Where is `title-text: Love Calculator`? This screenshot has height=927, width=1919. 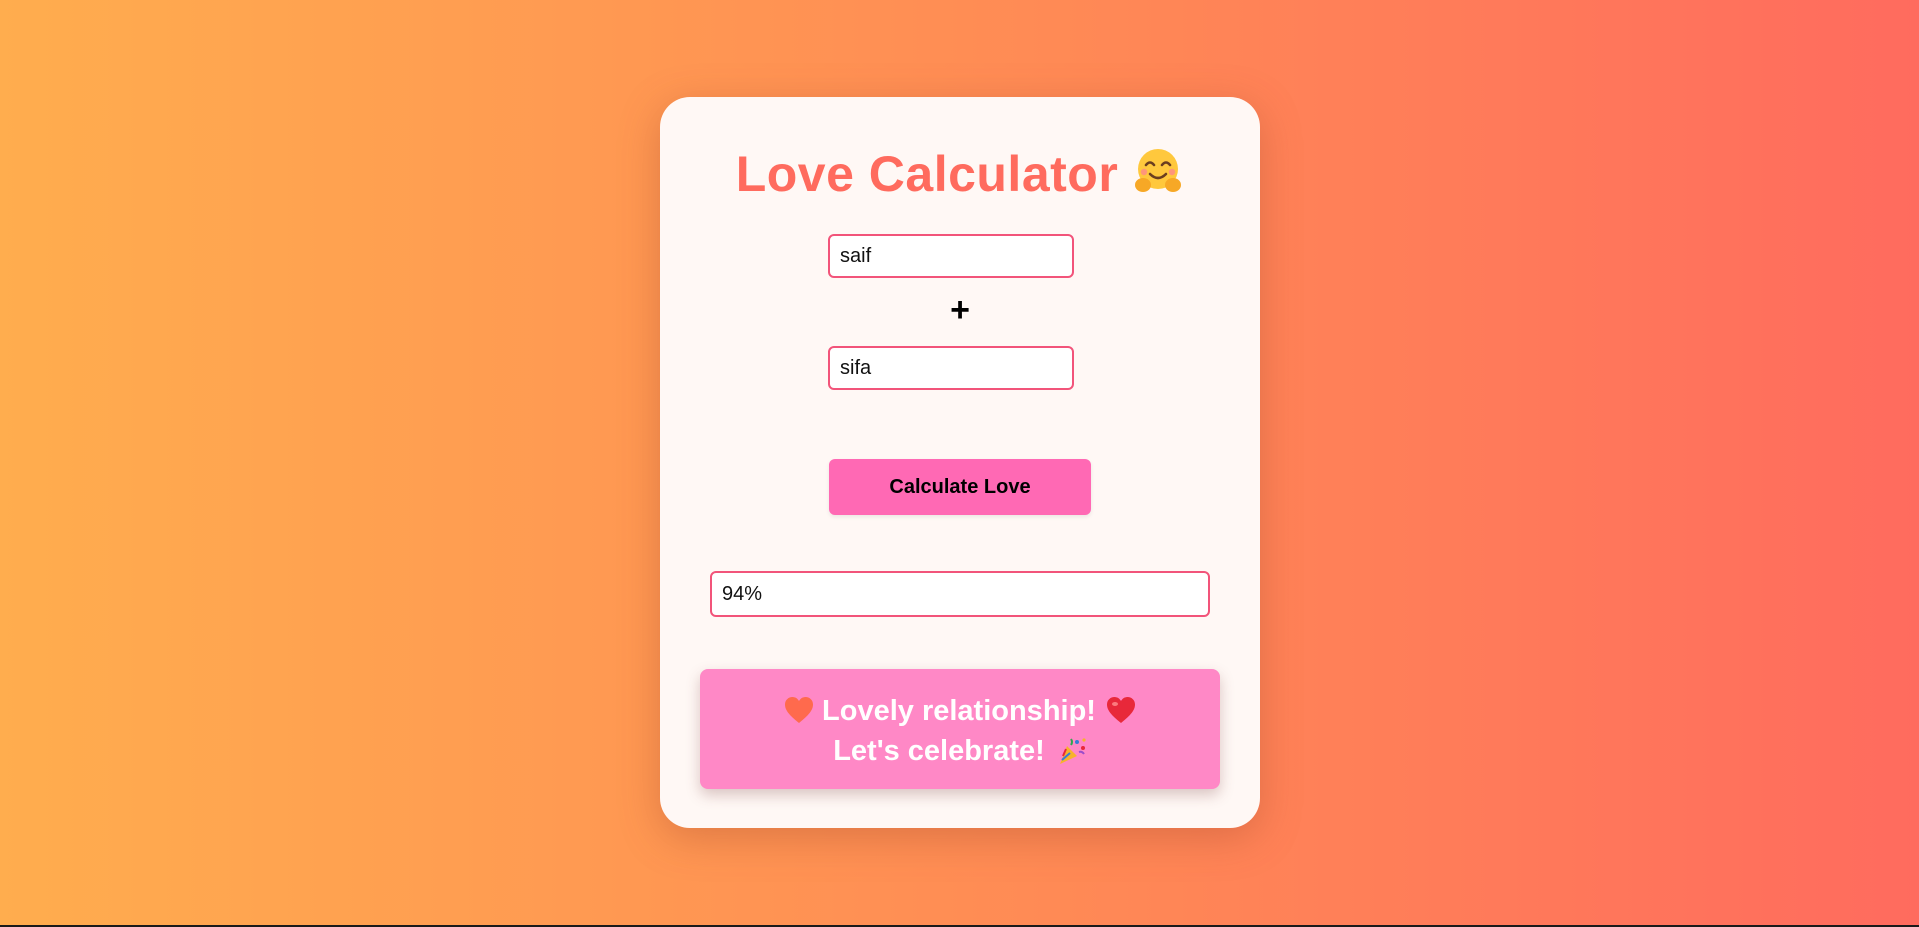
title-text: Love Calculator is located at coordinates (927, 174).